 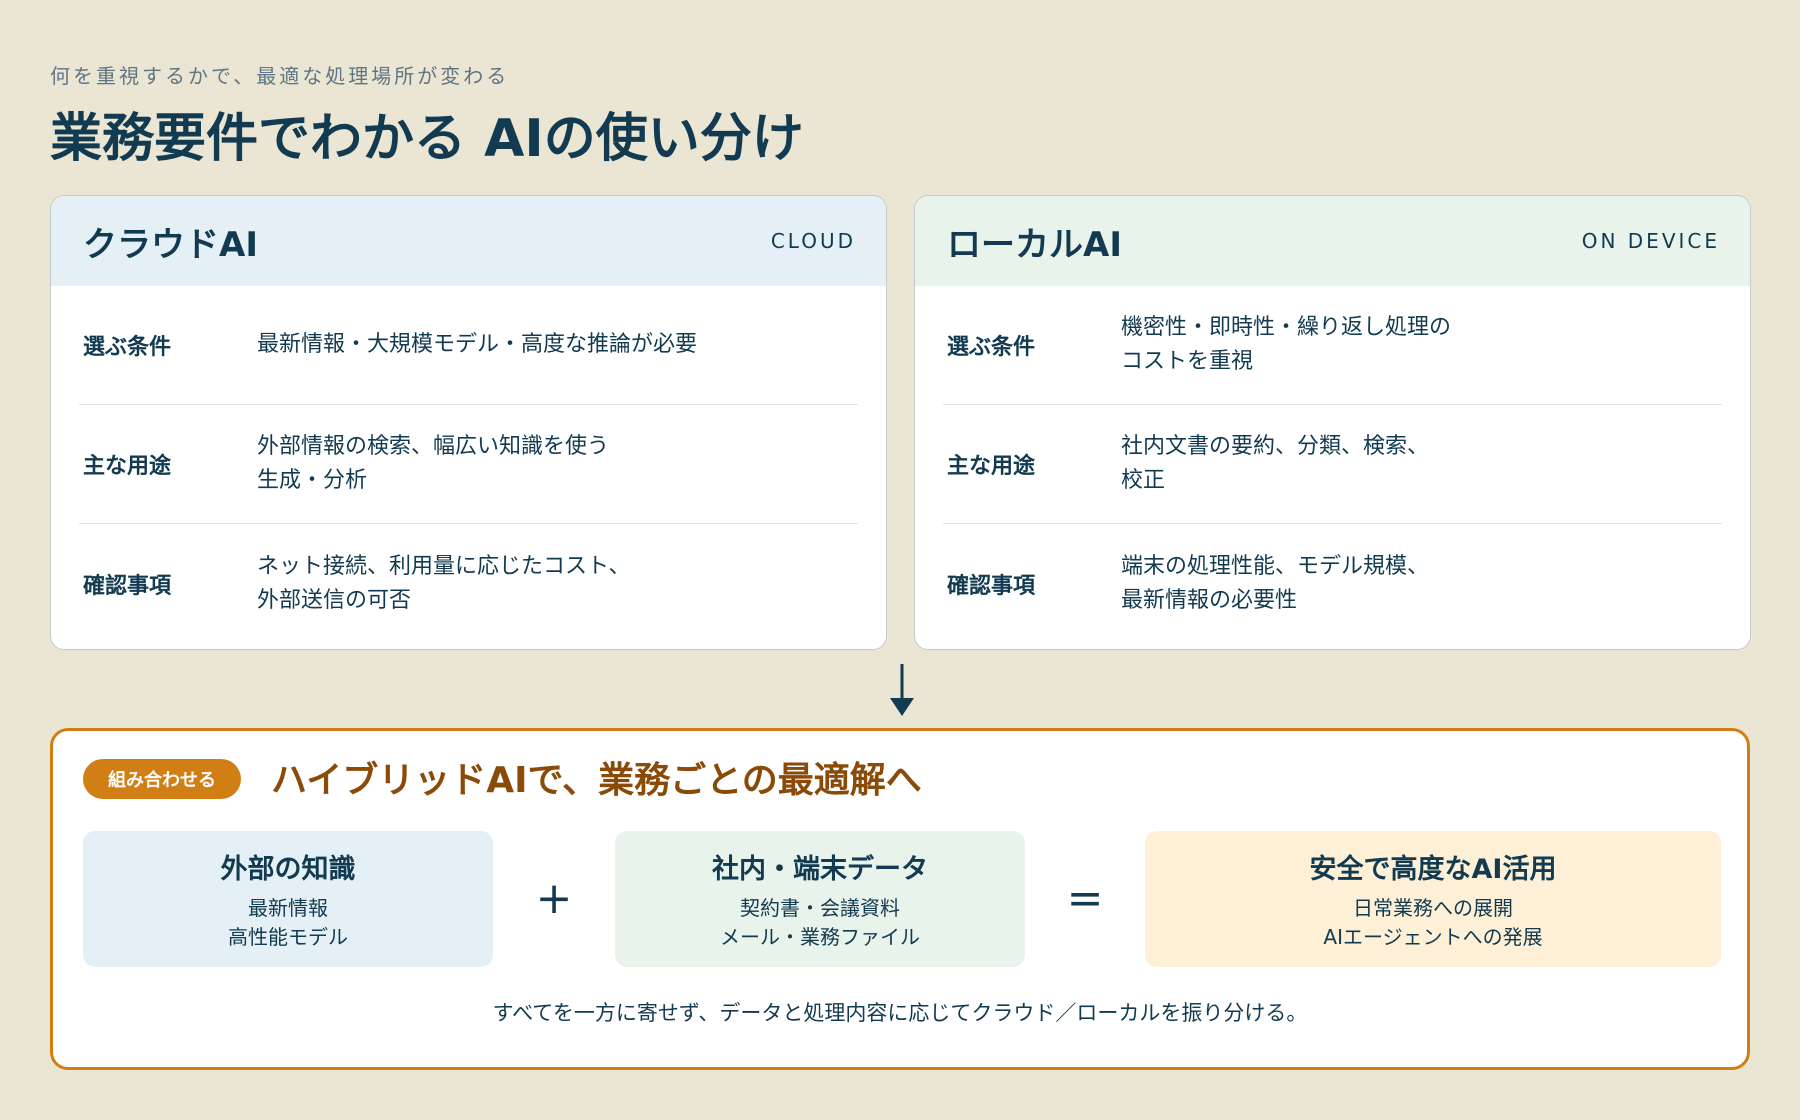 What do you see at coordinates (1275, 463) in the screenshot?
I see `row-text: 社内文書の要約、分類、検索、 校正` at bounding box center [1275, 463].